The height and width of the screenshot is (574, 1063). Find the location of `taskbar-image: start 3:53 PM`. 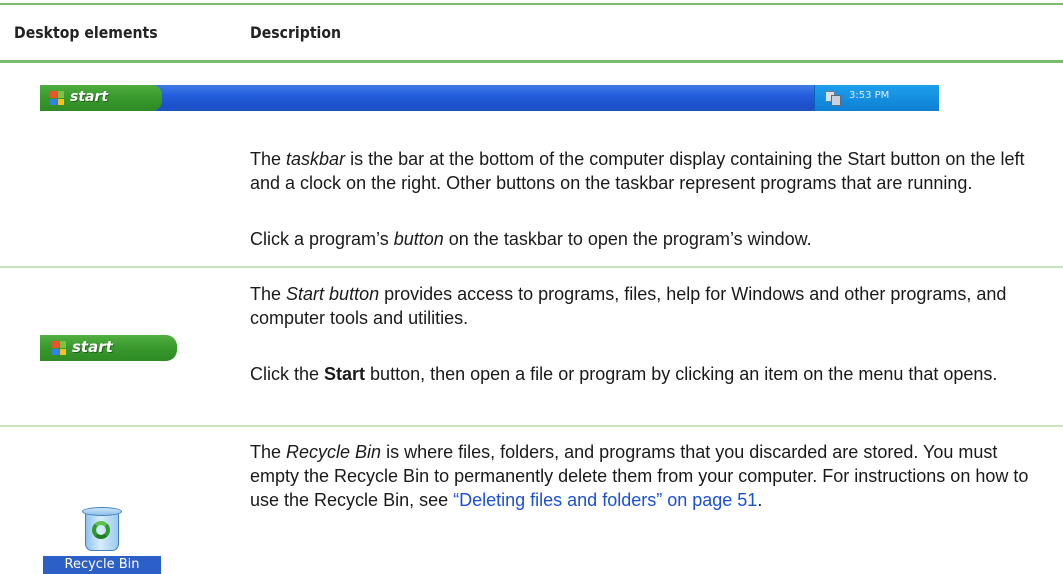

taskbar-image: start 3:53 PM is located at coordinates (489, 98).